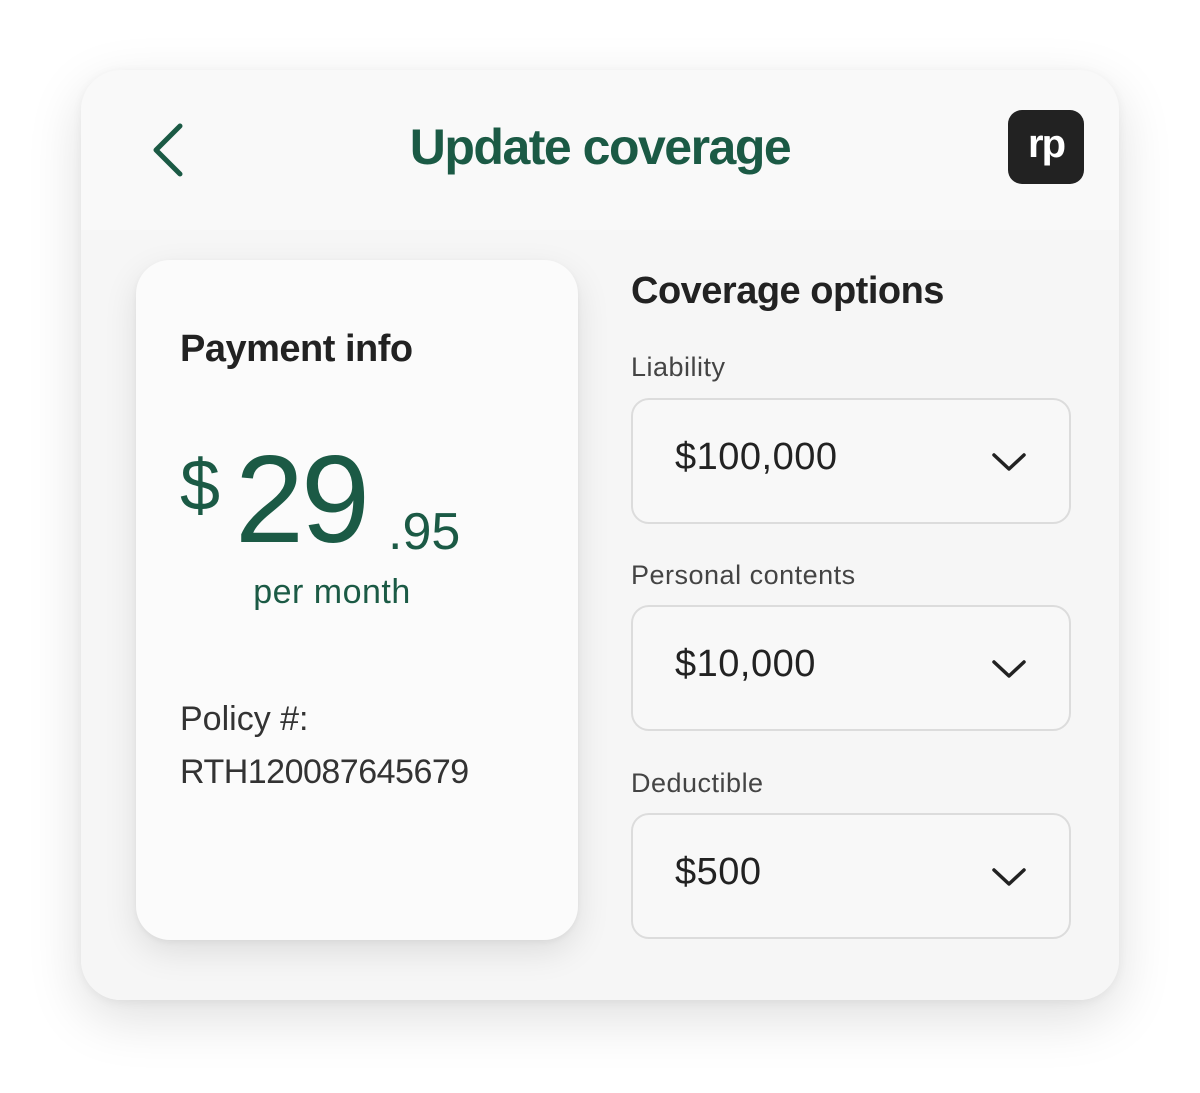 The width and height of the screenshot is (1200, 1093). What do you see at coordinates (851, 876) in the screenshot?
I see `deductible-select: $500` at bounding box center [851, 876].